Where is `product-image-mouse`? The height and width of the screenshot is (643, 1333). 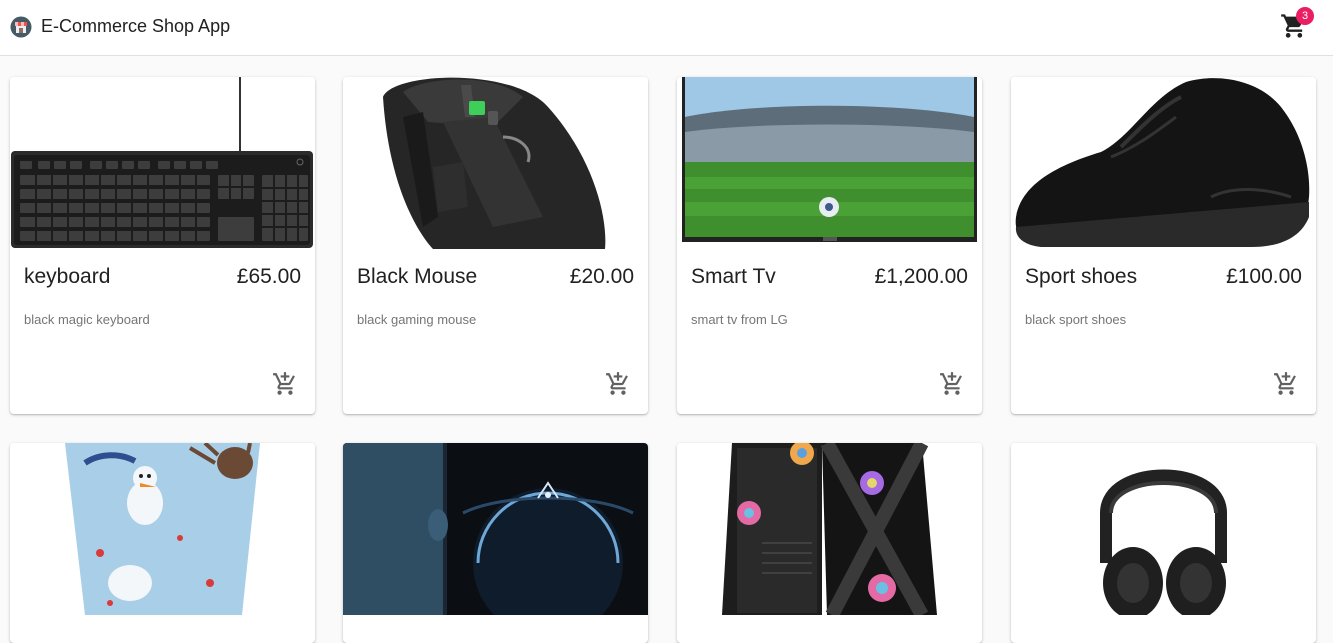
product-image-mouse is located at coordinates (495, 163).